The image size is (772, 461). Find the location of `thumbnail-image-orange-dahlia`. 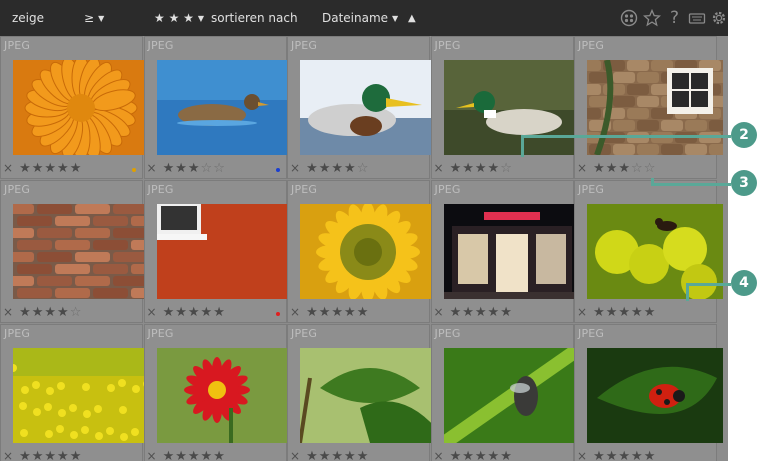

thumbnail-image-orange-dahlia is located at coordinates (81, 107).